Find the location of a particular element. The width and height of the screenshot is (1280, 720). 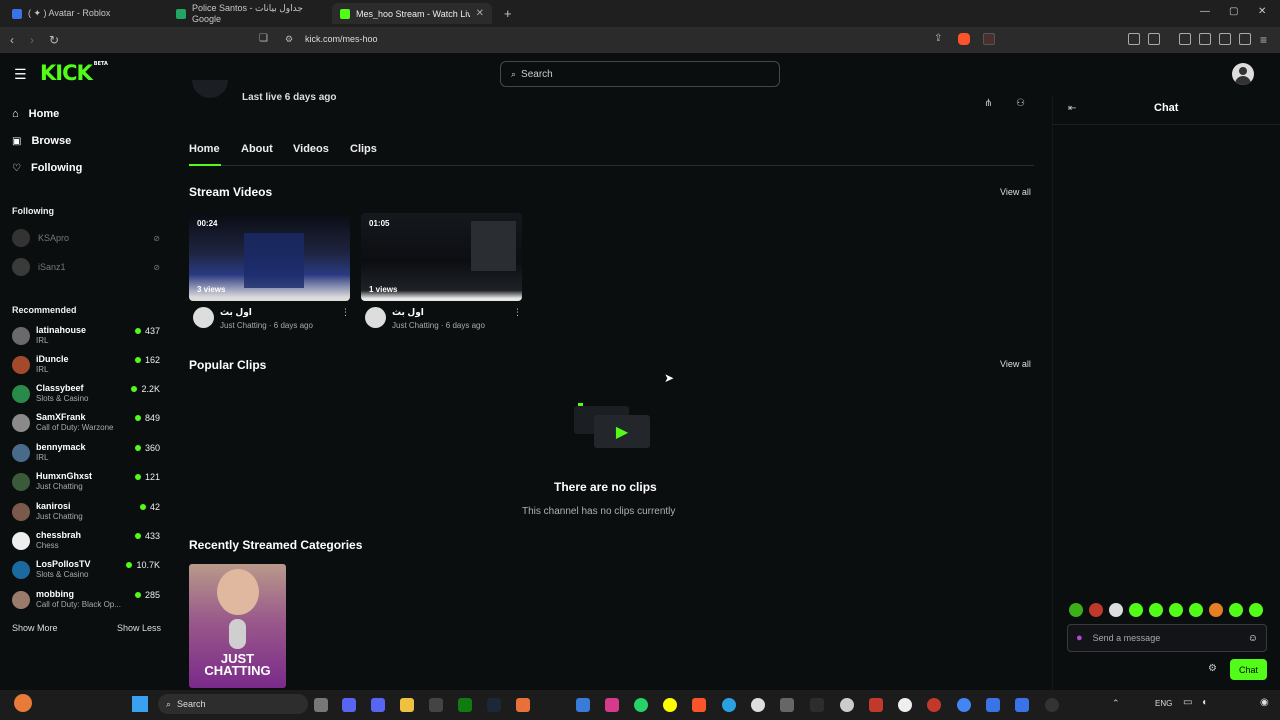

browser-tab-kick: Mes_hoo Stream - Watch Live on ✕ is located at coordinates (412, 13).